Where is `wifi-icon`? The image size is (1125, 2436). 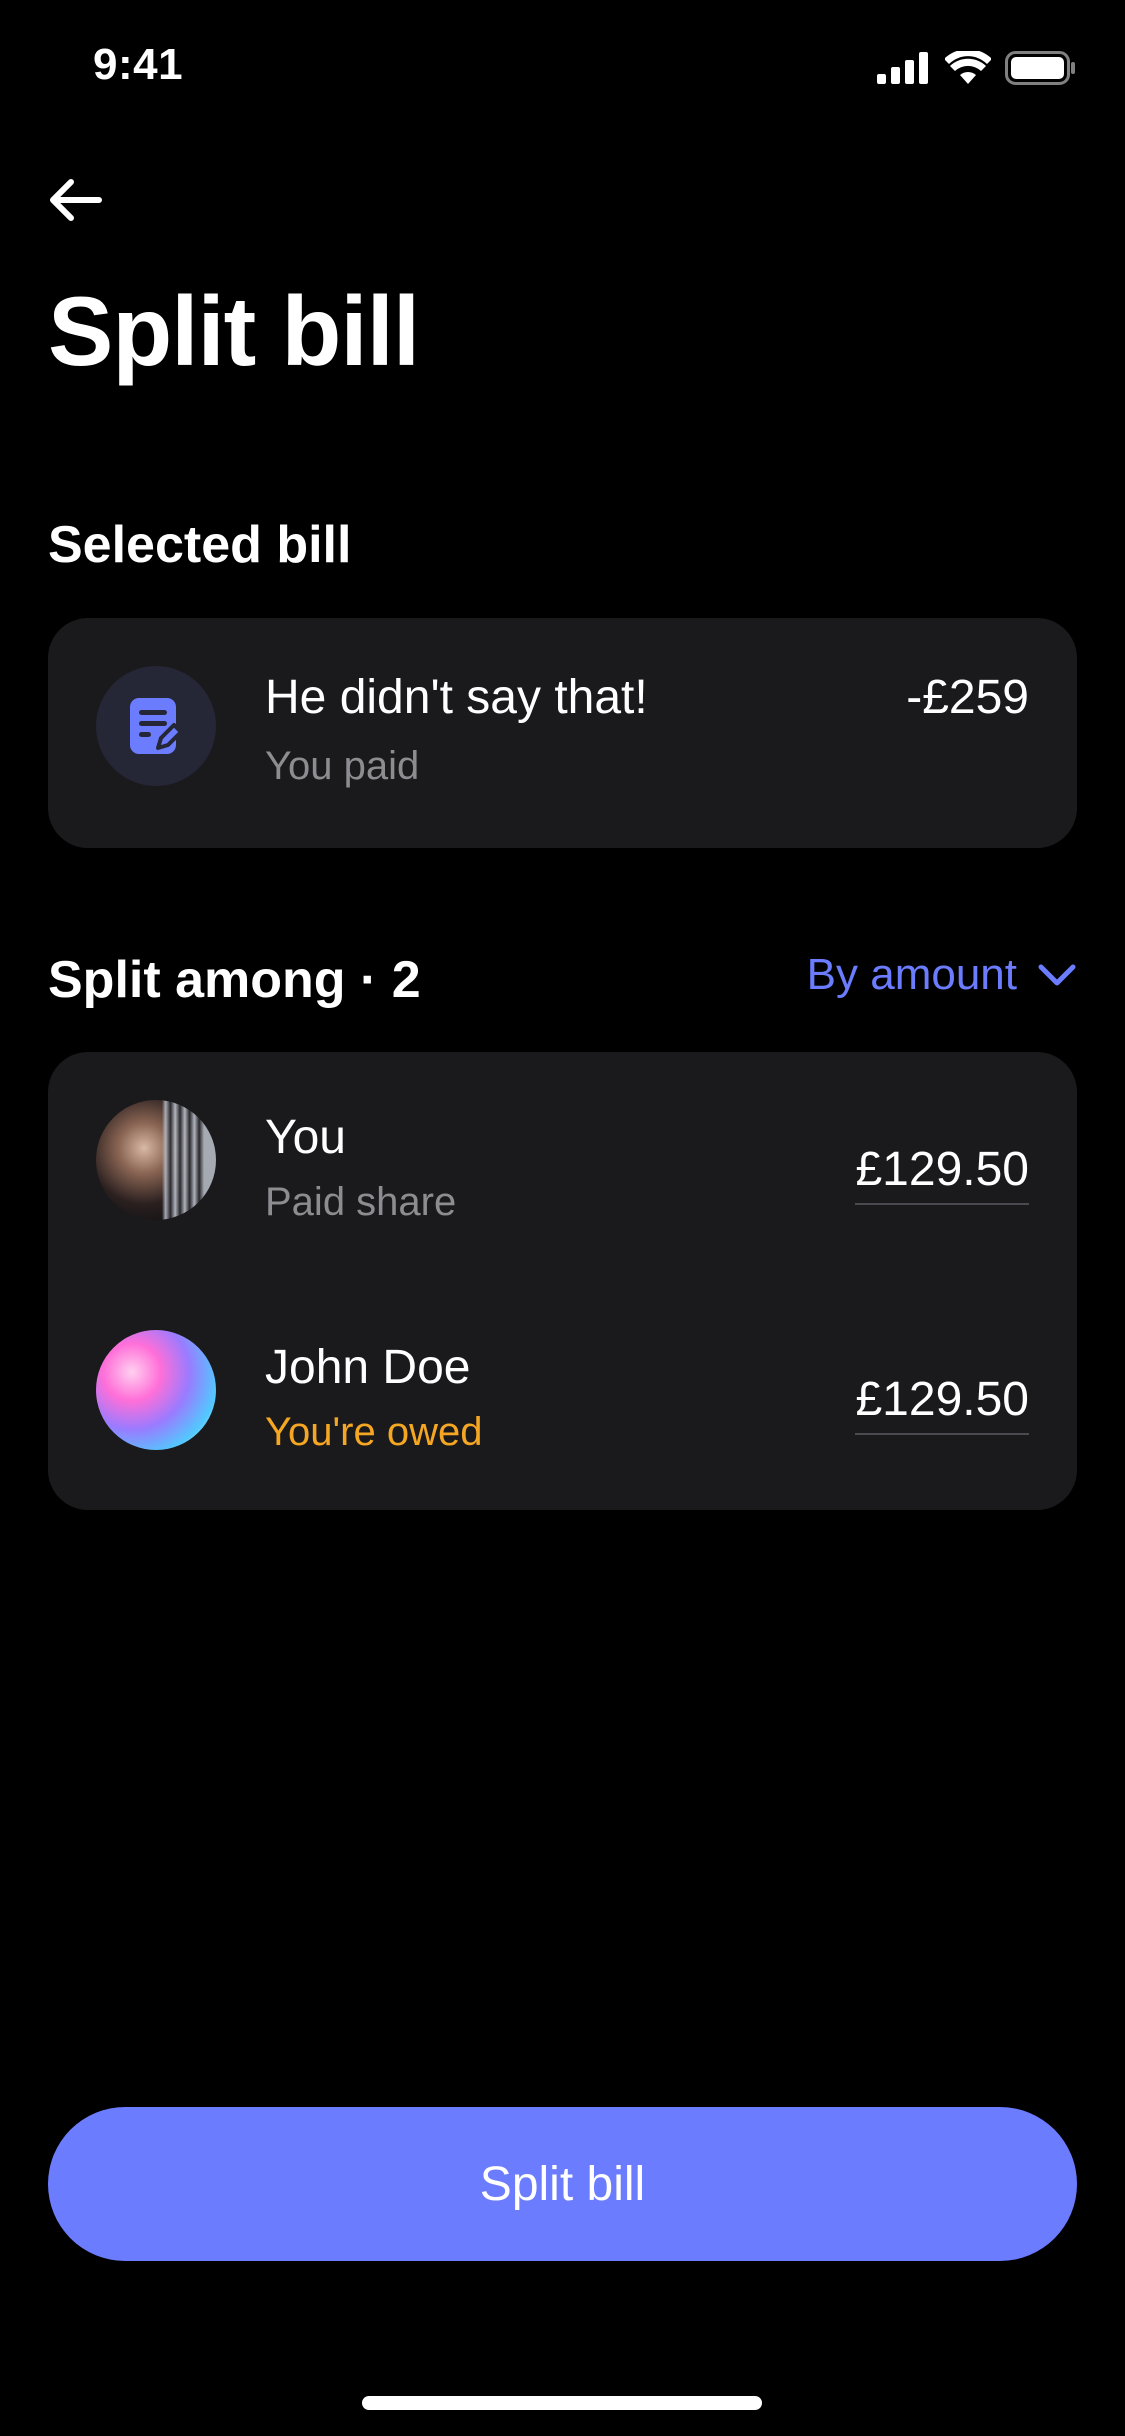
wifi-icon is located at coordinates (968, 69).